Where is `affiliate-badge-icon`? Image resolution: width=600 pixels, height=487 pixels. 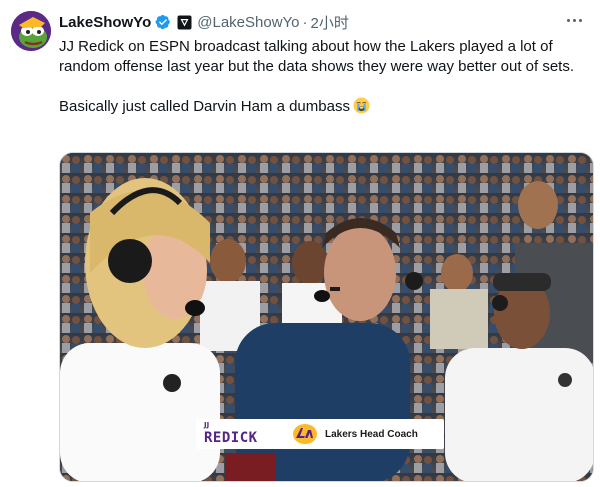 affiliate-badge-icon is located at coordinates (184, 22).